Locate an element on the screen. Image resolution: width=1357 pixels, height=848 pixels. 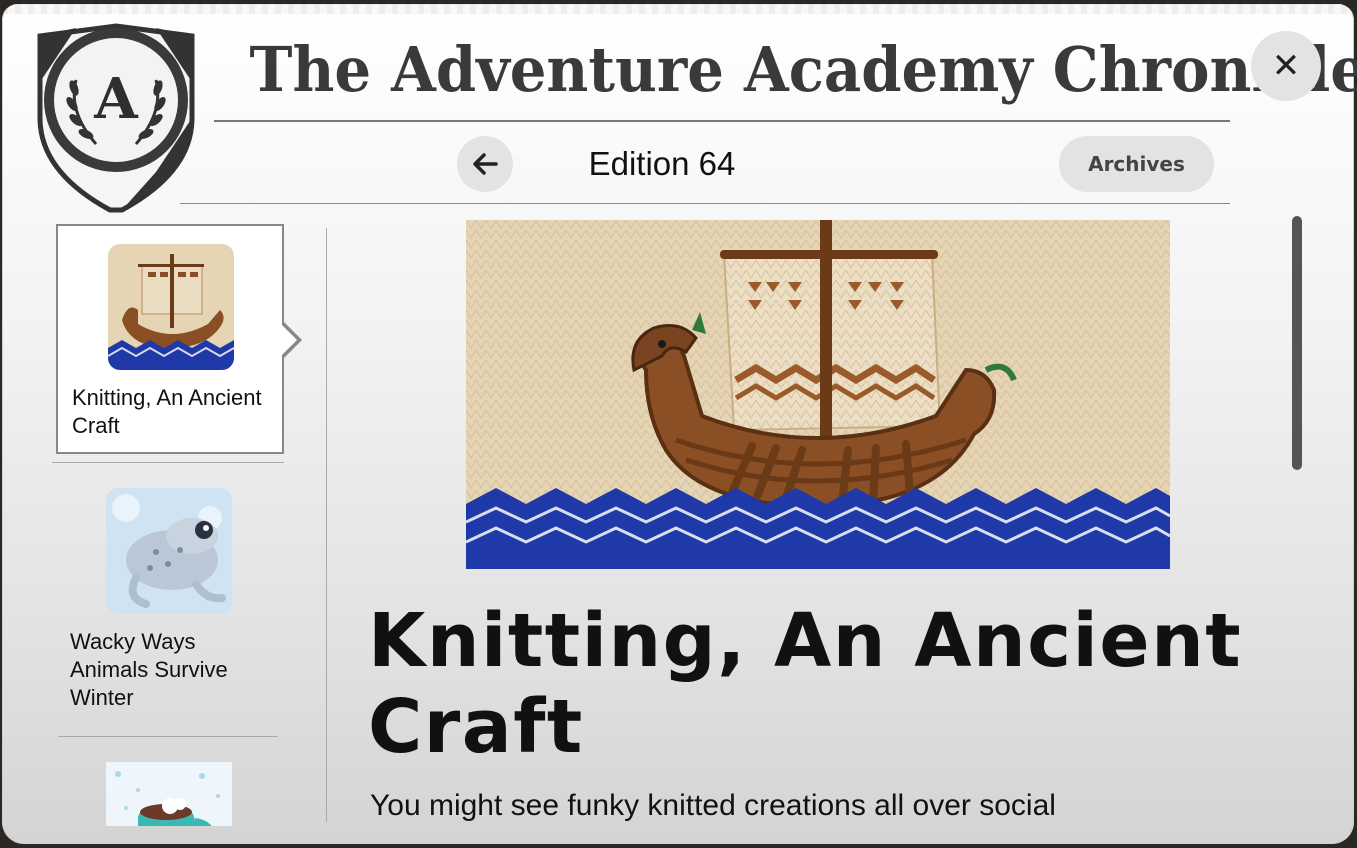
story-title: Wacky Ways Animals Survive Winter is located at coordinates (149, 669).